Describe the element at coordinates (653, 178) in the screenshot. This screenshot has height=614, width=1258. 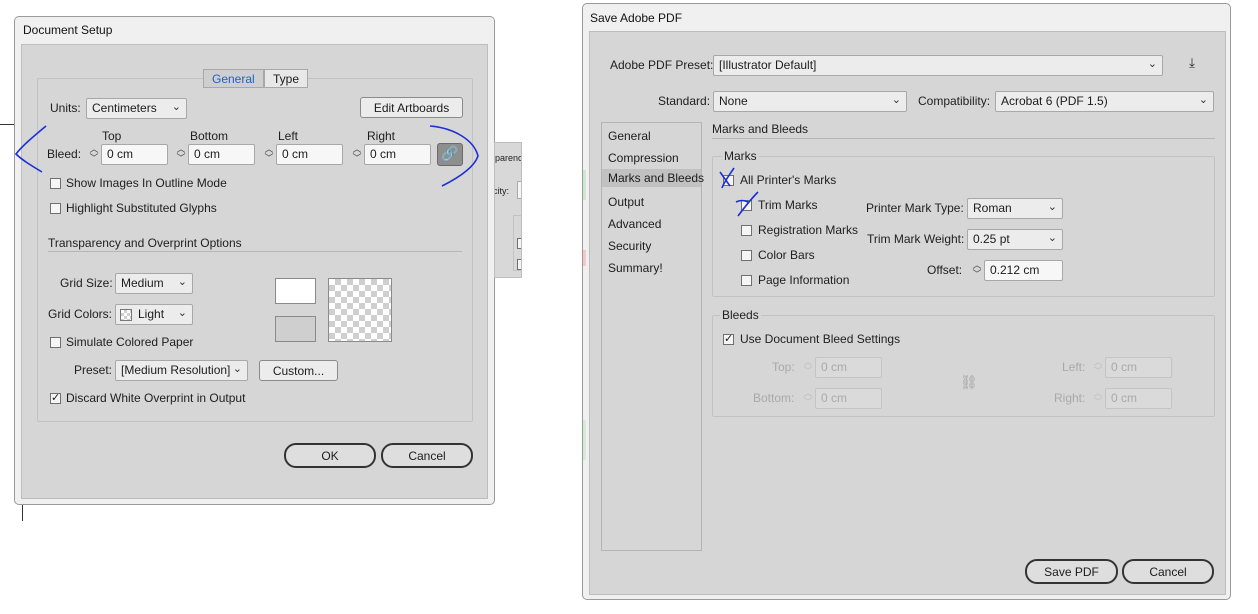
I see `nav-marks-and-bleeds: Marks and Bleeds` at that location.